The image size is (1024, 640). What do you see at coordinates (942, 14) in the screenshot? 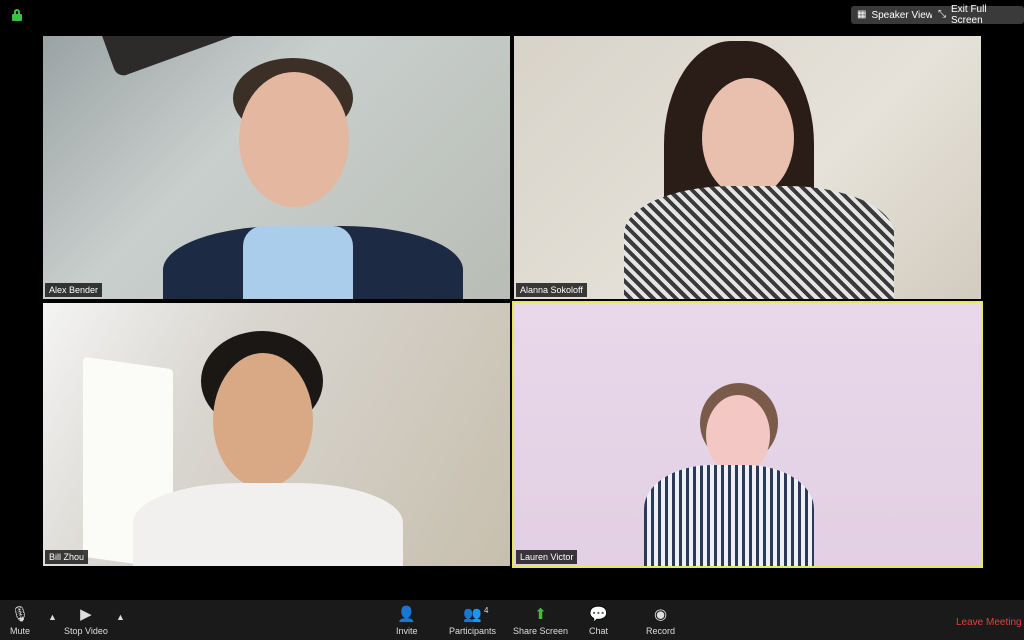
I see `exit-fullscreen-icon: ⤡` at bounding box center [942, 14].